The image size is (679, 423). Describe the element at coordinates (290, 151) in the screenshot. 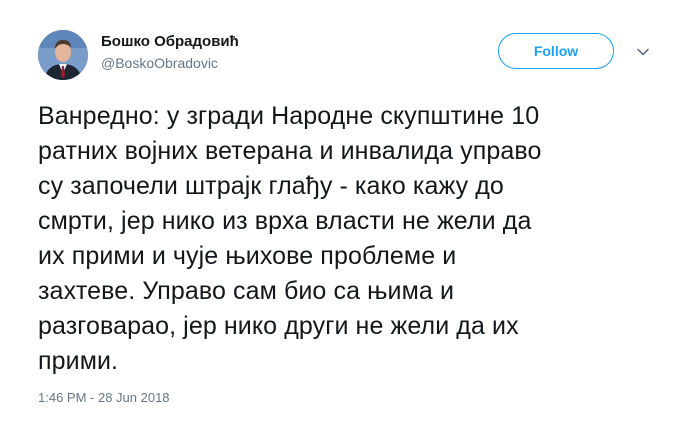

I see `tweet-text-line: ратних војних ветерана и инвалида управо` at that location.